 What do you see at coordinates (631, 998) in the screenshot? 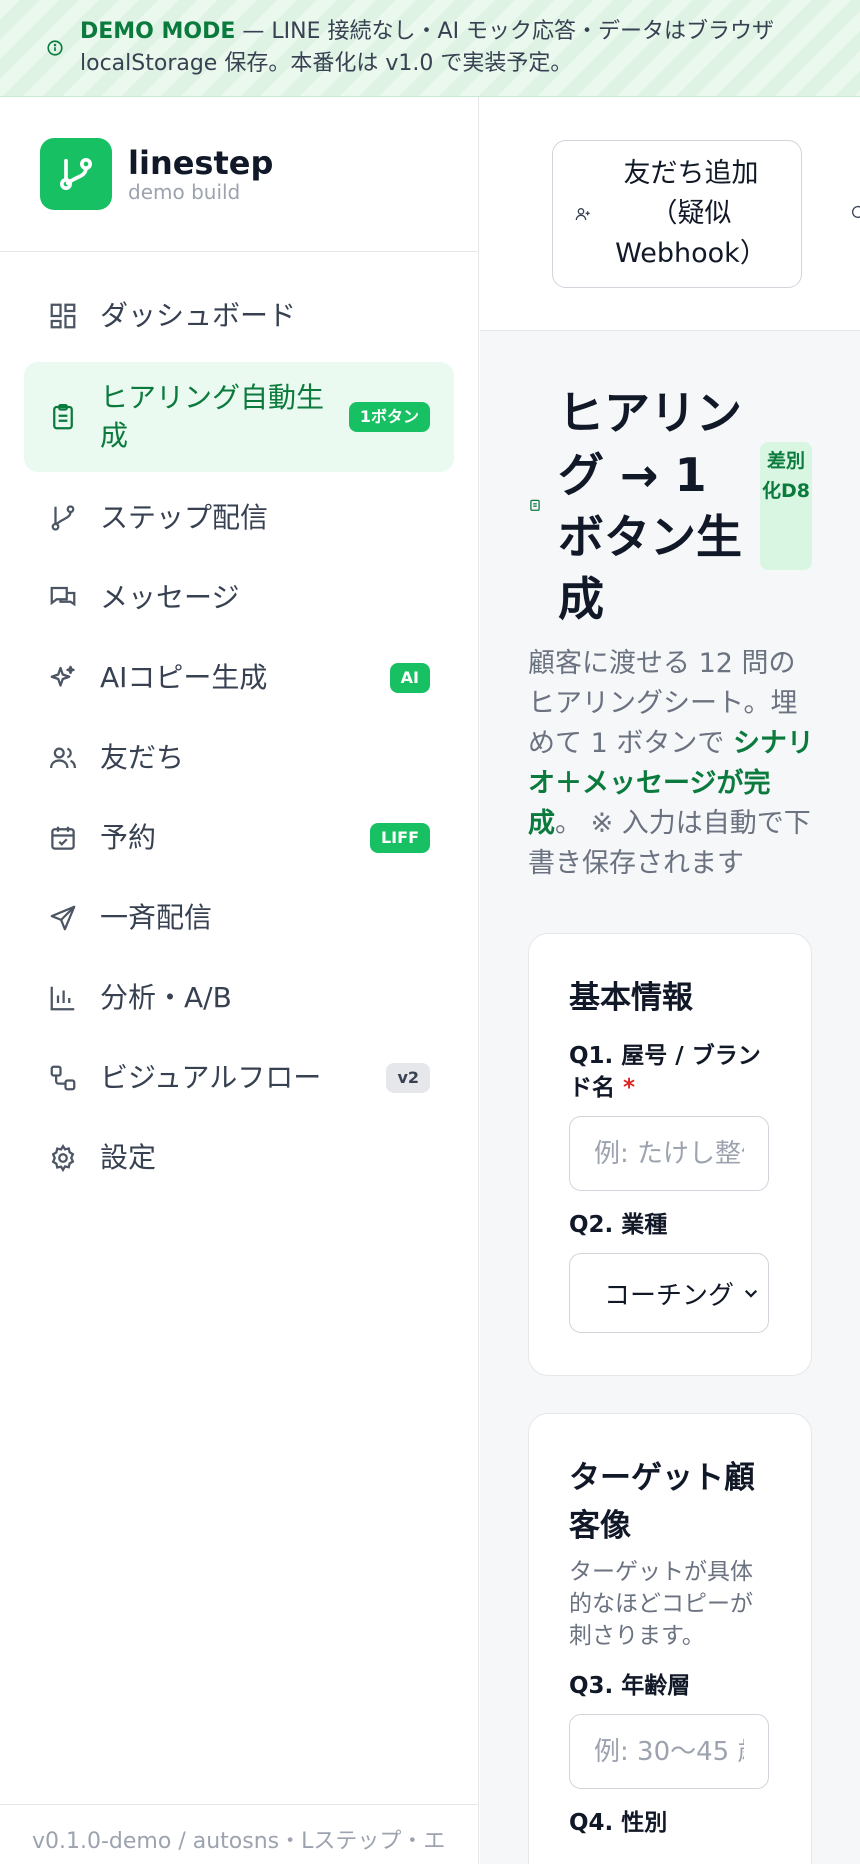
I see `card-title: 基本情報` at bounding box center [631, 998].